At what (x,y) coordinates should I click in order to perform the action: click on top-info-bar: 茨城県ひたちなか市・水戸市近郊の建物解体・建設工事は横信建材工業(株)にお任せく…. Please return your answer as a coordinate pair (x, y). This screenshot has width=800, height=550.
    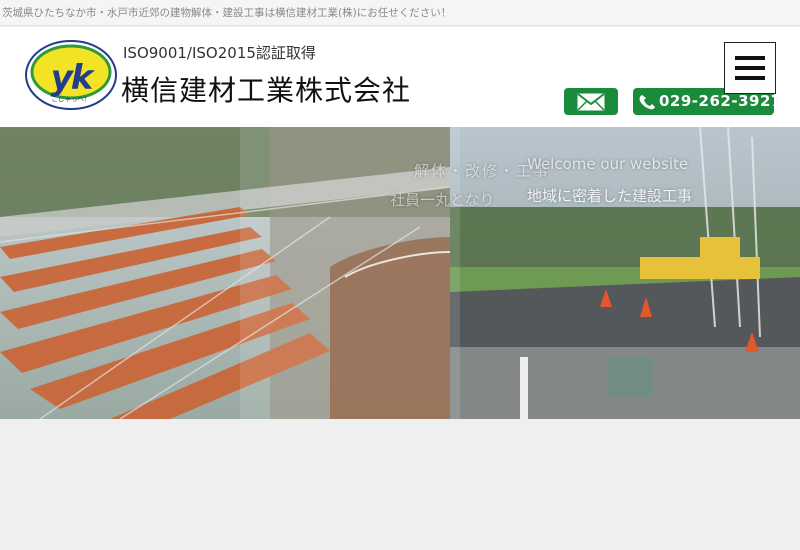
    Looking at the image, I should click on (400, 13).